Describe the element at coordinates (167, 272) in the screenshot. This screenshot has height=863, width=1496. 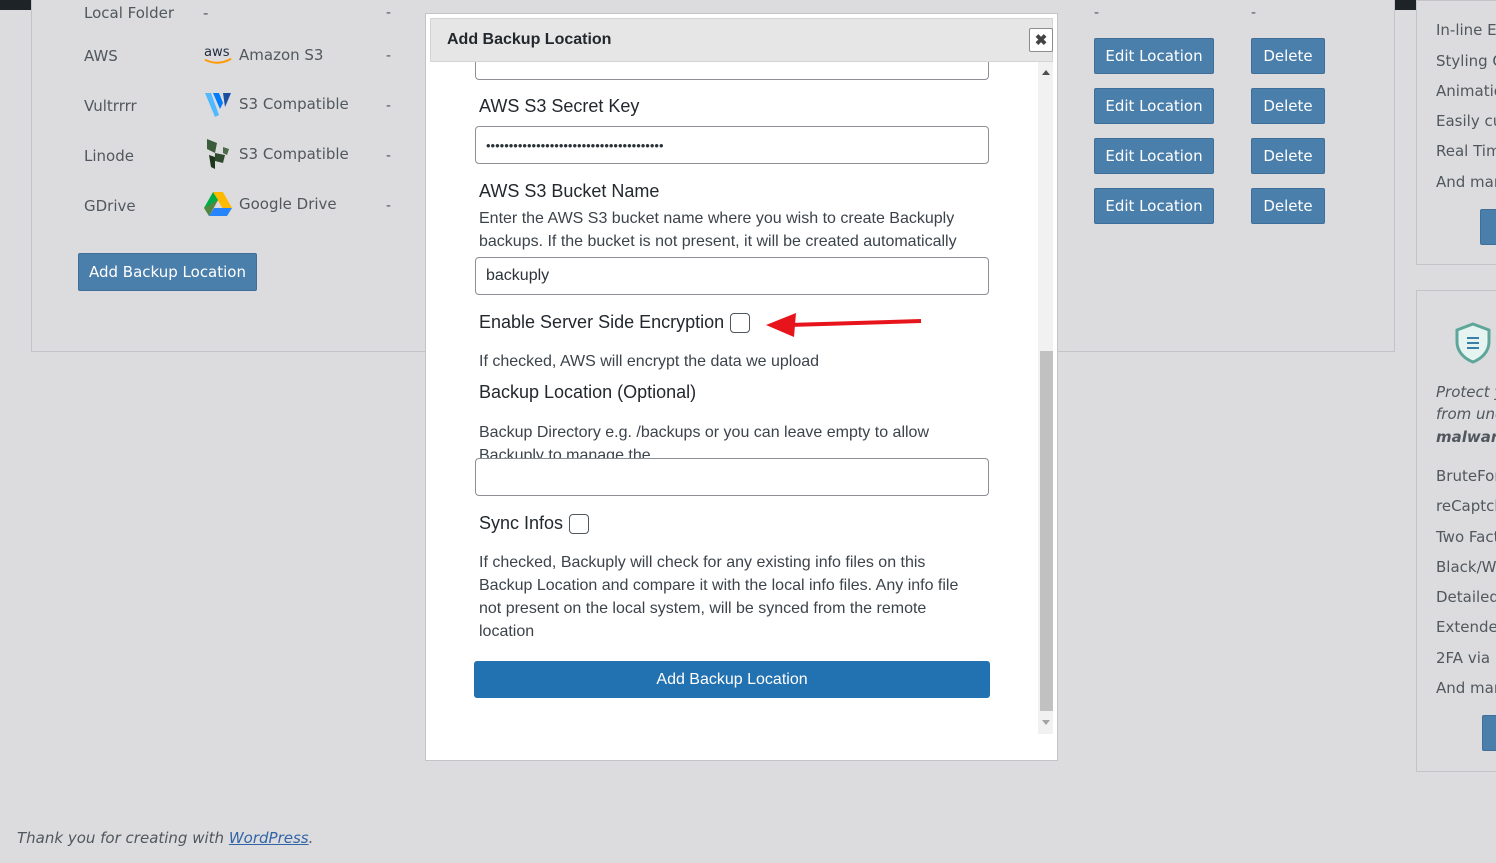
I see `add-backup-location-button: Add Backup Location` at that location.